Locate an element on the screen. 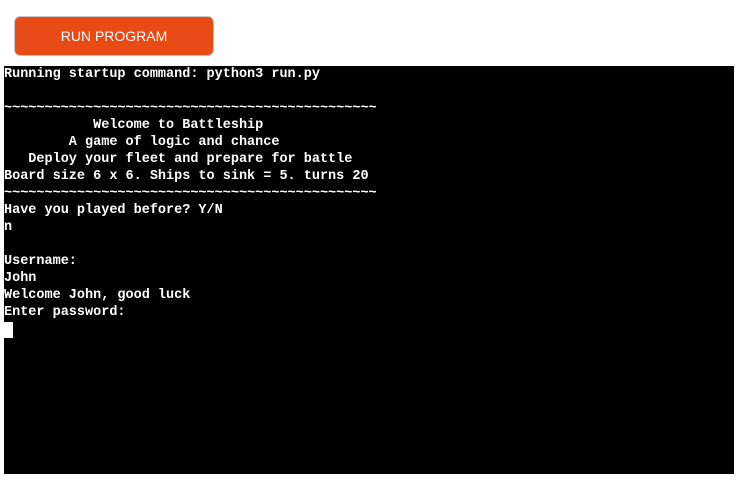  terminal-line: Enter password: is located at coordinates (65, 312).